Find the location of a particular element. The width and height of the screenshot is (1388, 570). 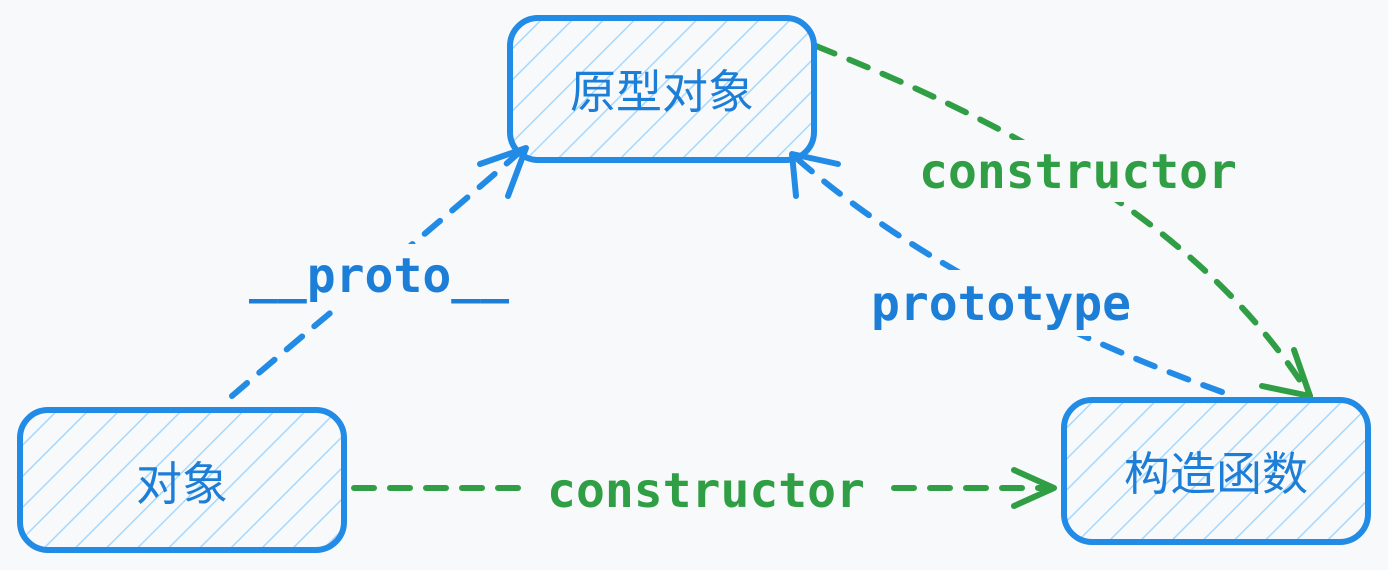

edge-label-constructor-bottom-group: constructor is located at coordinates (706, 490).